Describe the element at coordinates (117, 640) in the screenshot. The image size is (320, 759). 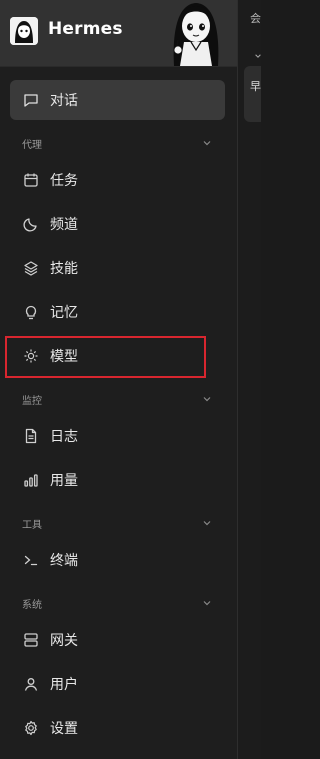
I see `nav-item-gateway: 网关` at that location.